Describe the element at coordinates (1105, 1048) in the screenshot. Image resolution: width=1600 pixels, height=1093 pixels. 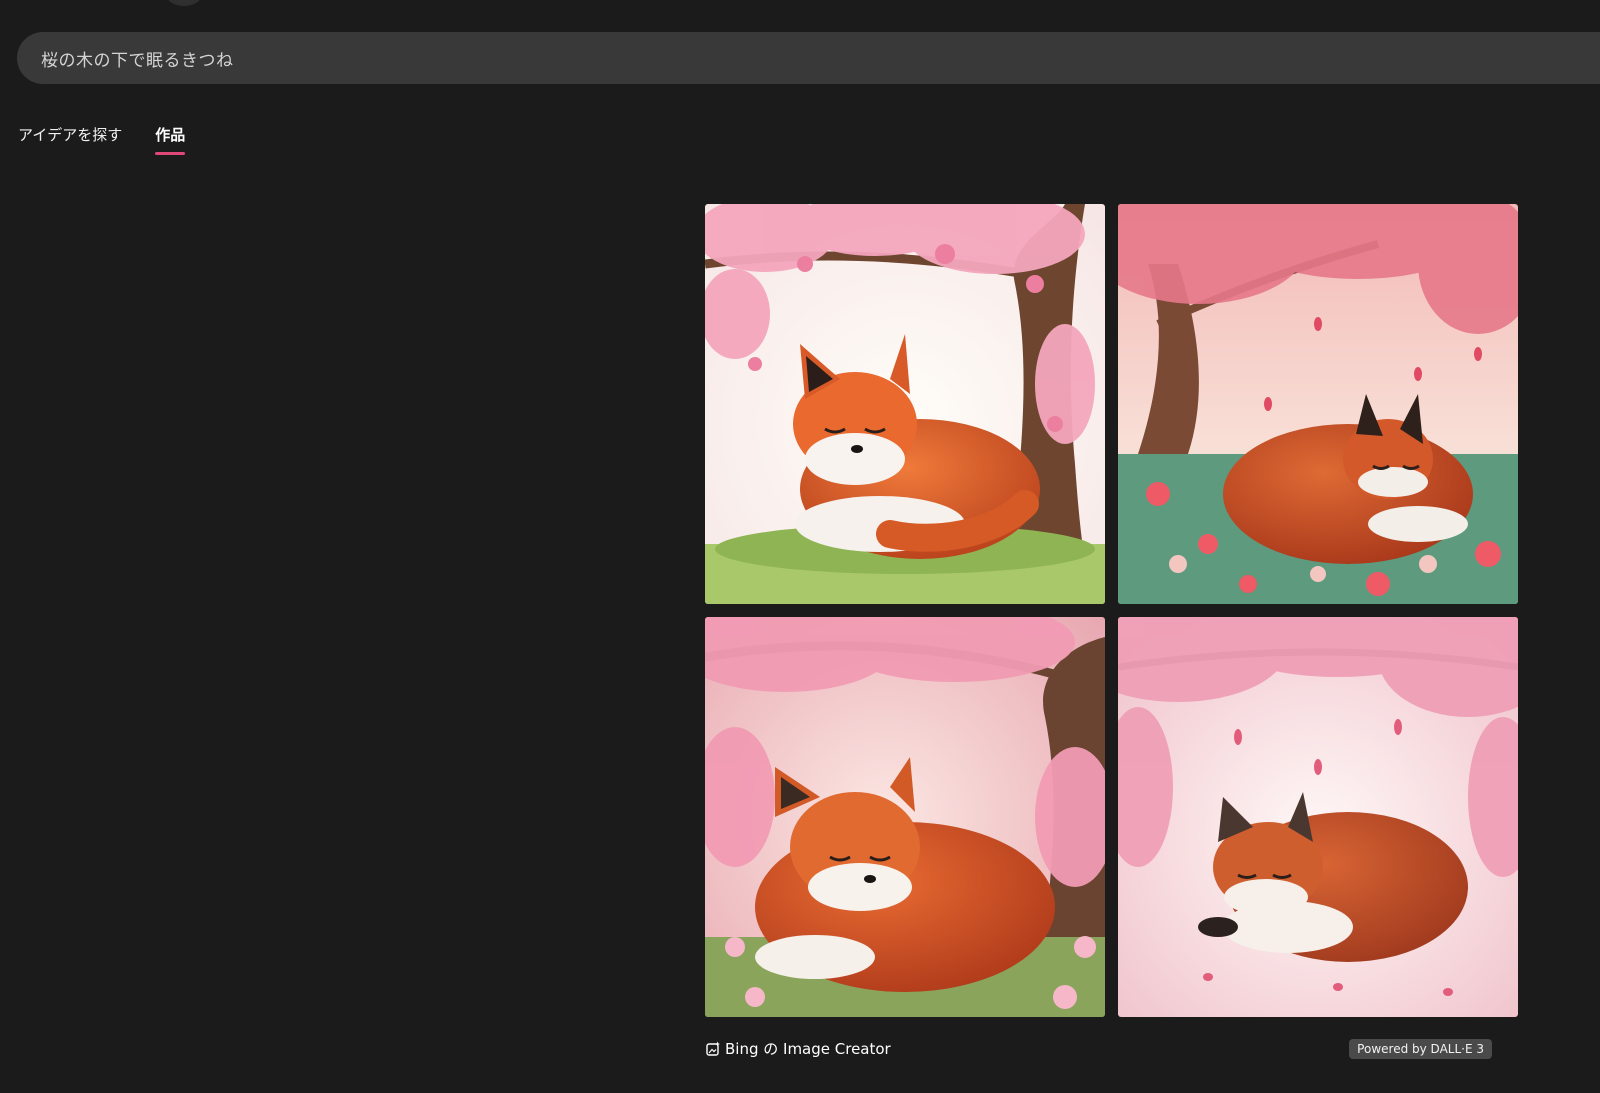
I see `image-footer: Bing の Image Creator Powered by DALL·E 3` at that location.